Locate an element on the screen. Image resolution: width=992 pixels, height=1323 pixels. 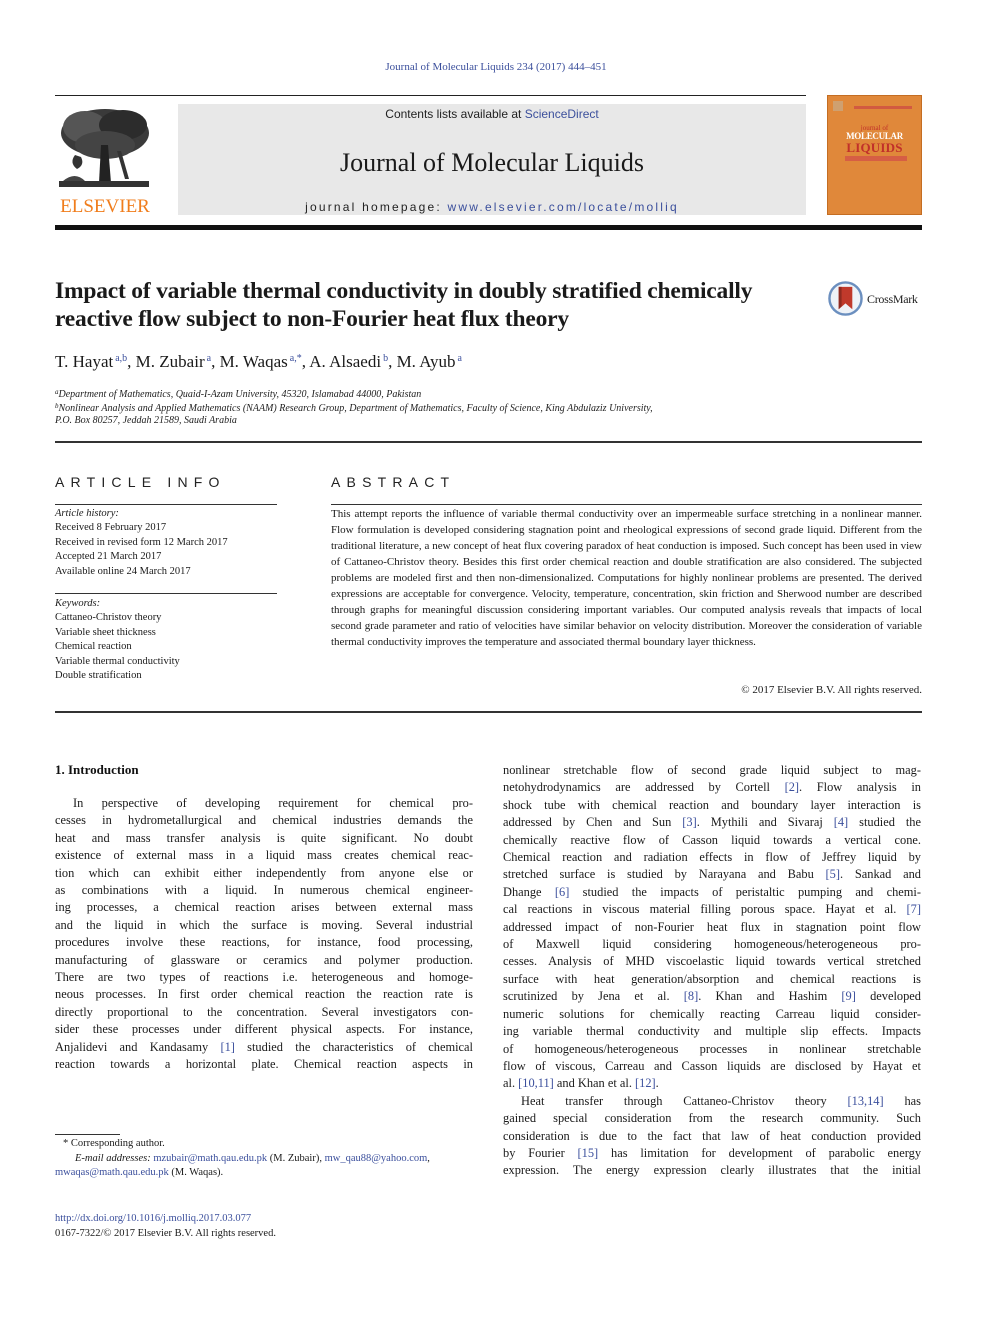
crossmark-button: CrossMark is located at coordinates (878, 299).